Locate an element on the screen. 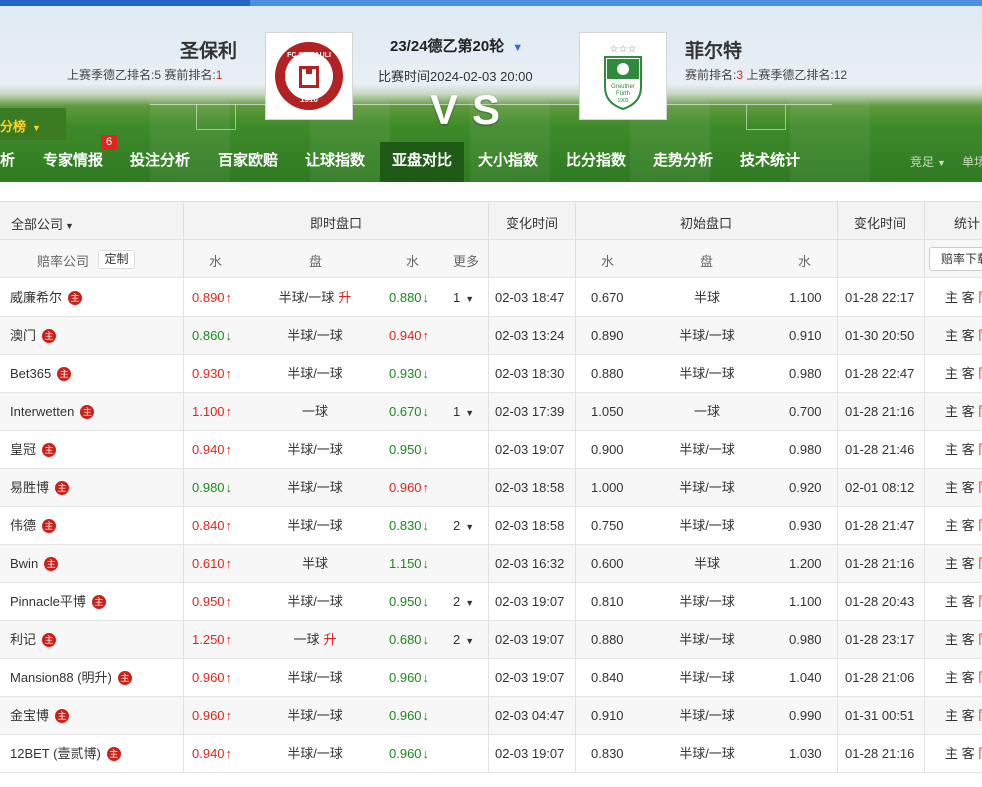 This screenshot has height=787, width=982. live-away-water-value: 0.950 is located at coordinates (405, 601).